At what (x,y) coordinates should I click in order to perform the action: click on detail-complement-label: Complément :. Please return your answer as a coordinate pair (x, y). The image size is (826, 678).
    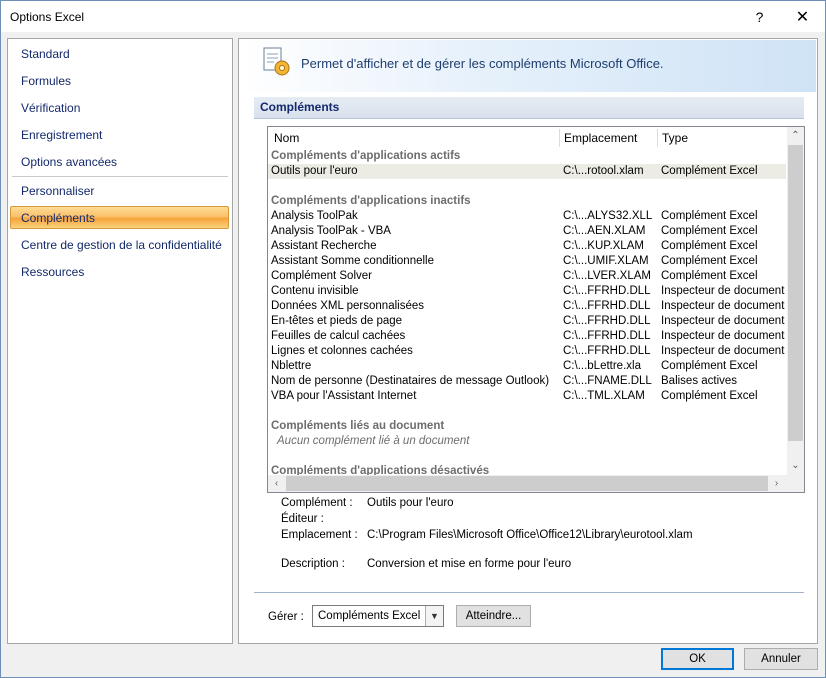
    Looking at the image, I should click on (317, 503).